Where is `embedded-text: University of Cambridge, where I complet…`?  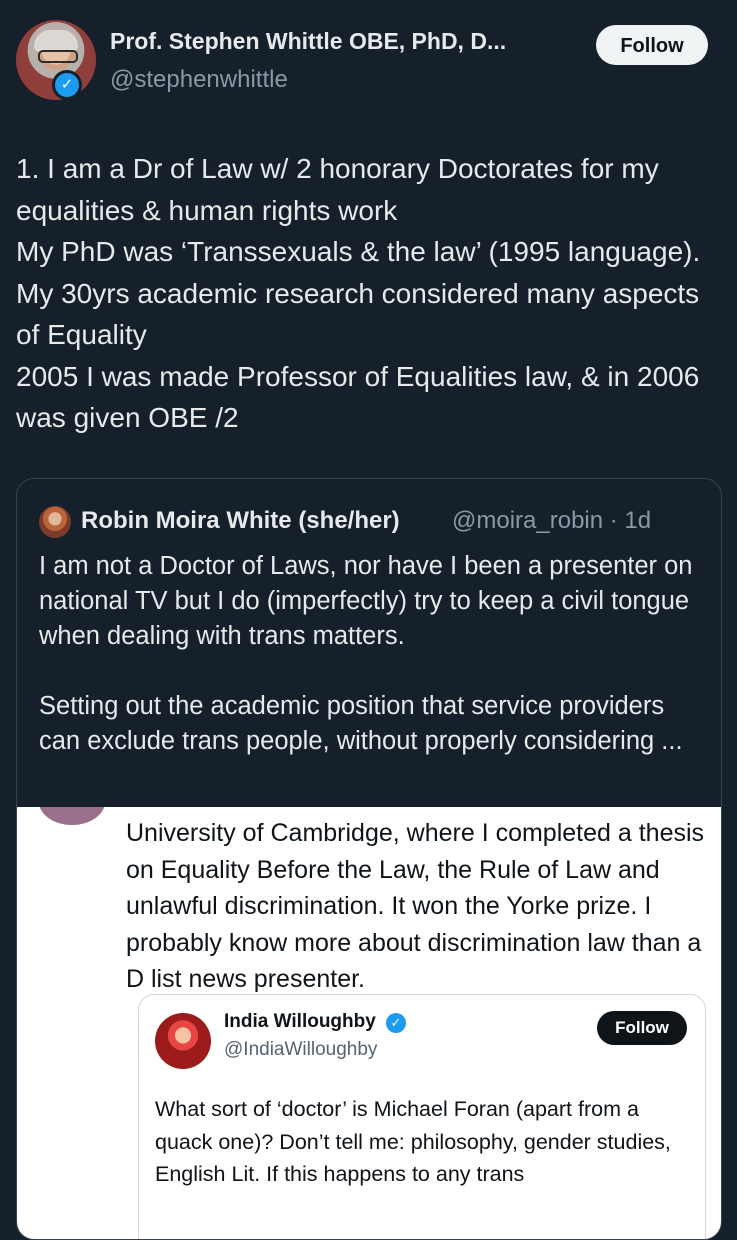 embedded-text: University of Cambridge, where I complet… is located at coordinates (415, 906).